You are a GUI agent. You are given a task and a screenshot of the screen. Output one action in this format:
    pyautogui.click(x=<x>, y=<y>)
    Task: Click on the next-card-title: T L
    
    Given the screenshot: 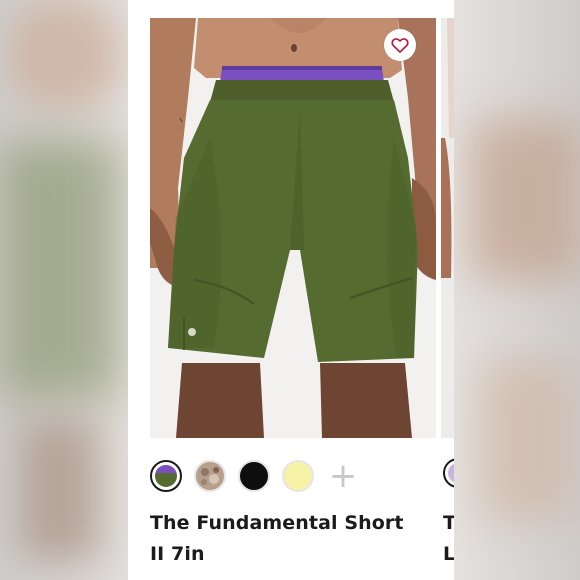 What is the action you would take?
    pyautogui.click(x=448, y=539)
    